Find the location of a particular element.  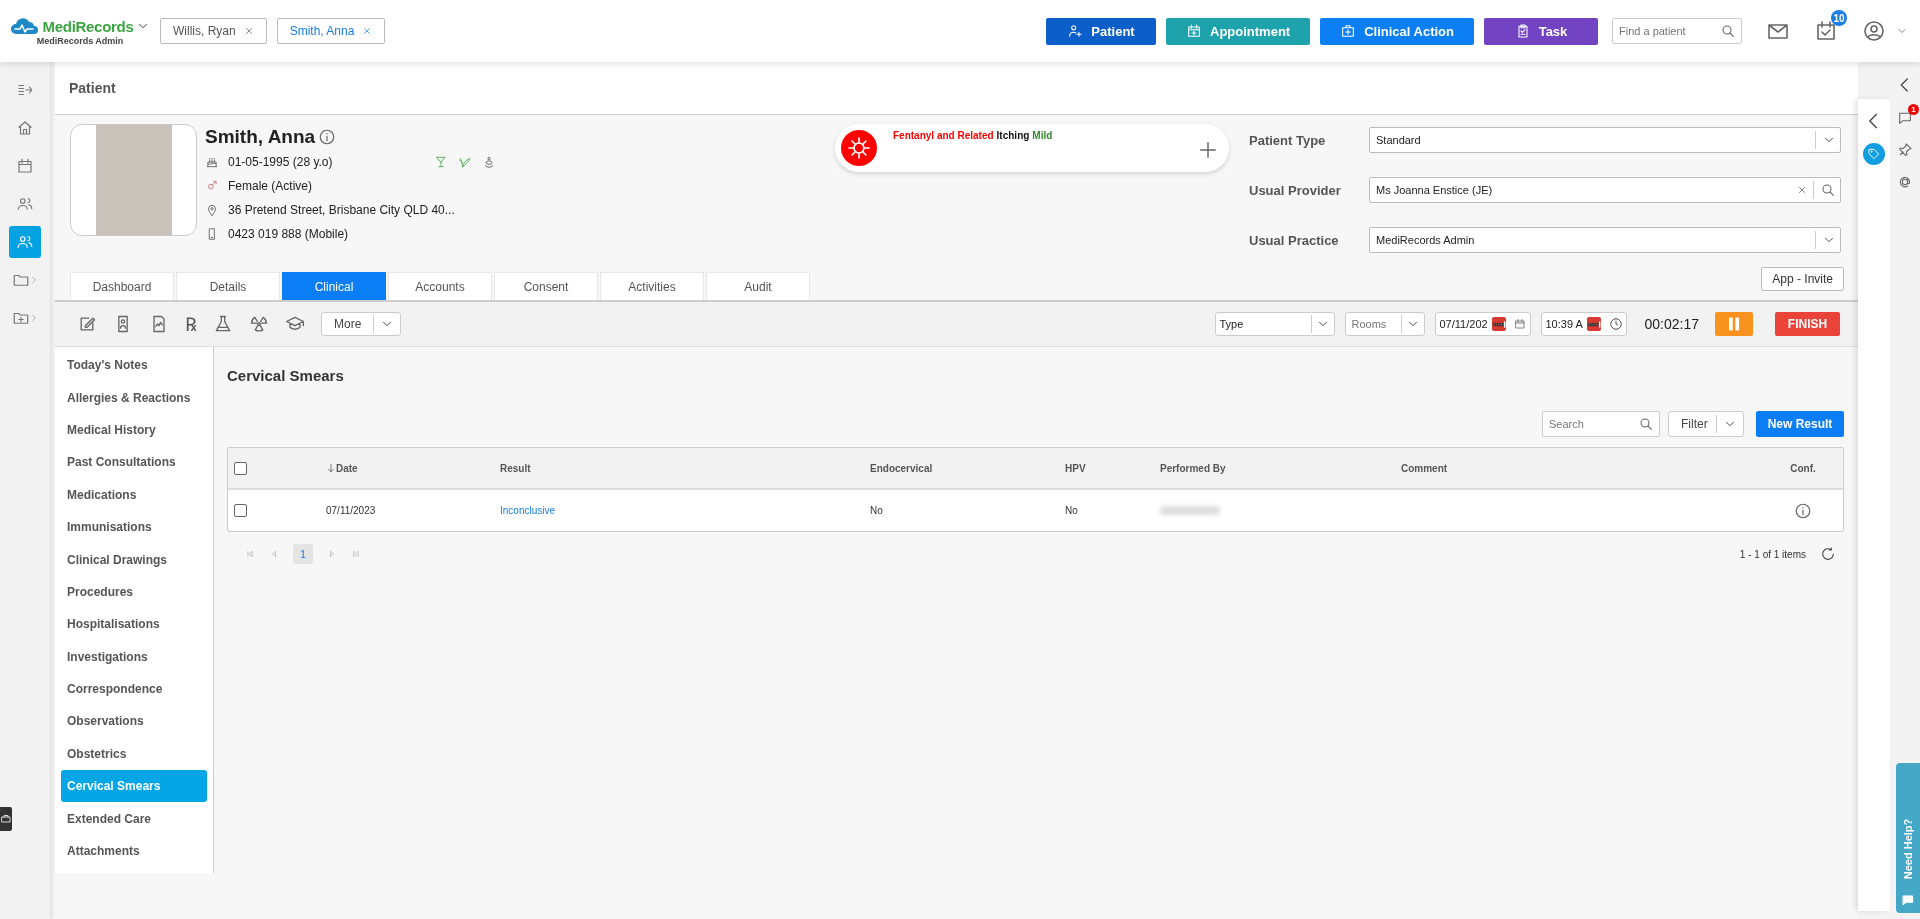

clock-icon is located at coordinates (1615, 324).